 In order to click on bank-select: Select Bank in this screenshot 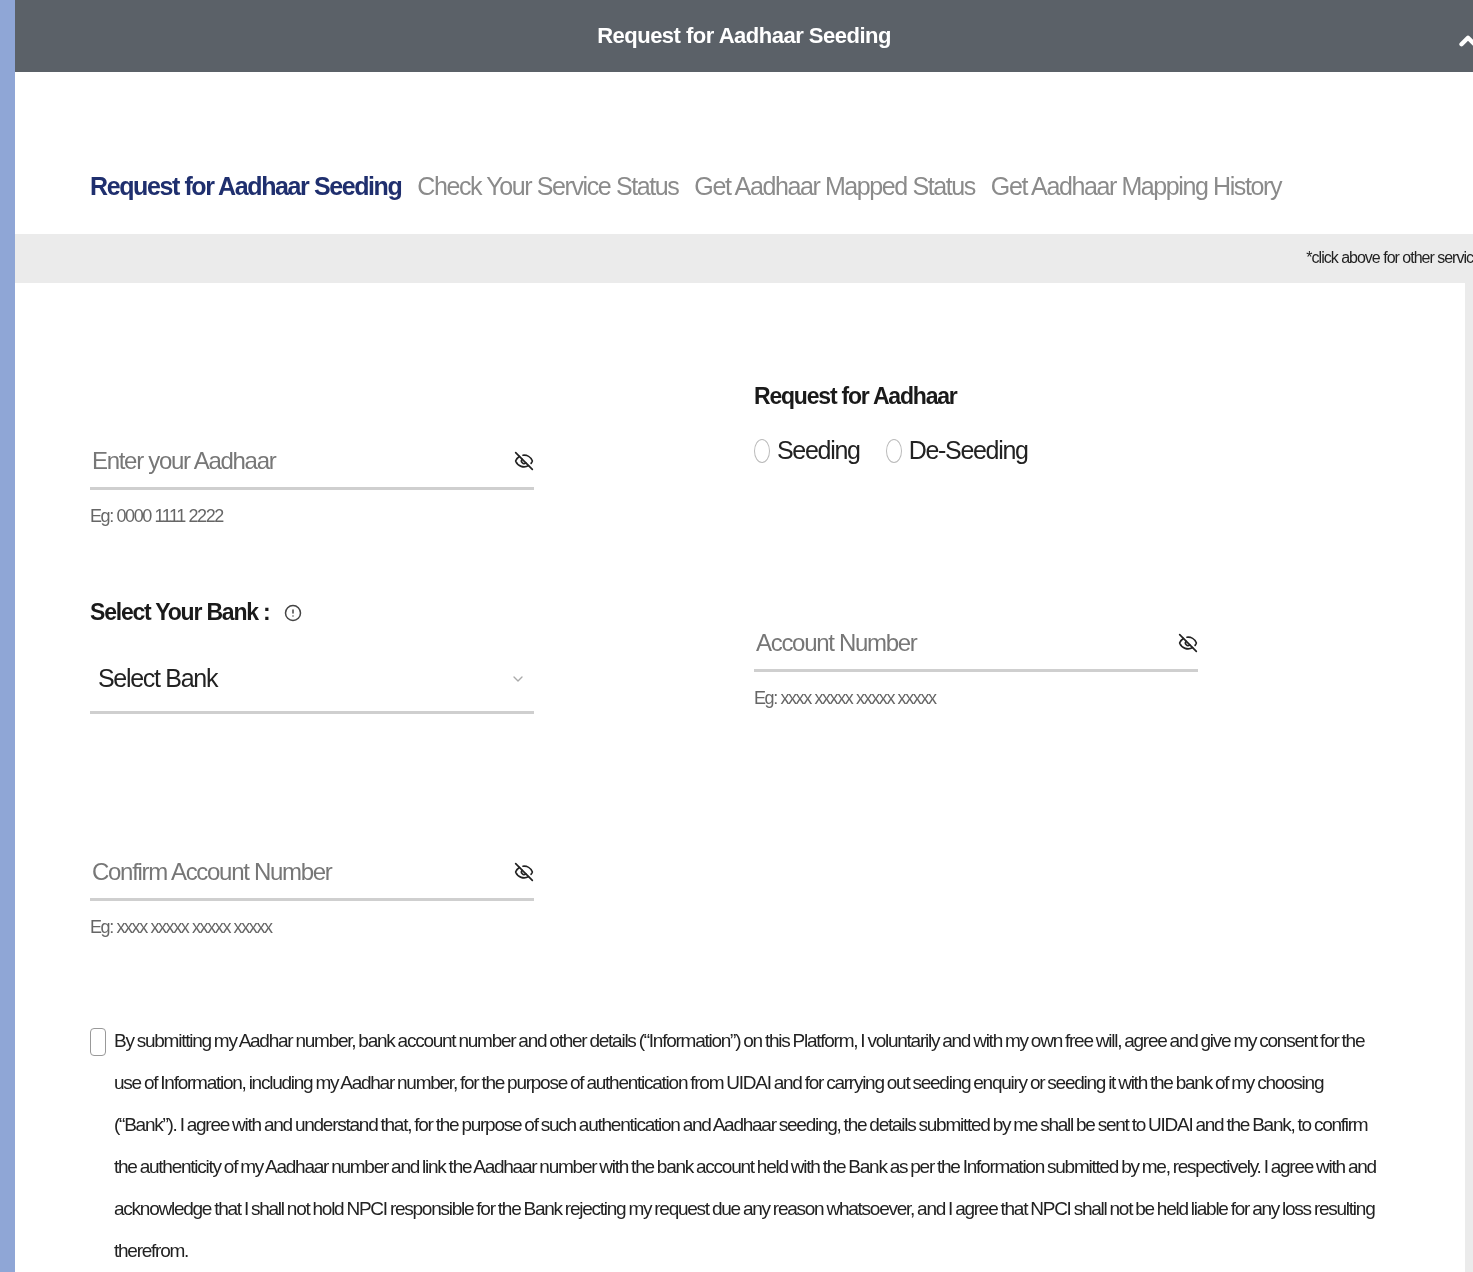, I will do `click(312, 680)`.